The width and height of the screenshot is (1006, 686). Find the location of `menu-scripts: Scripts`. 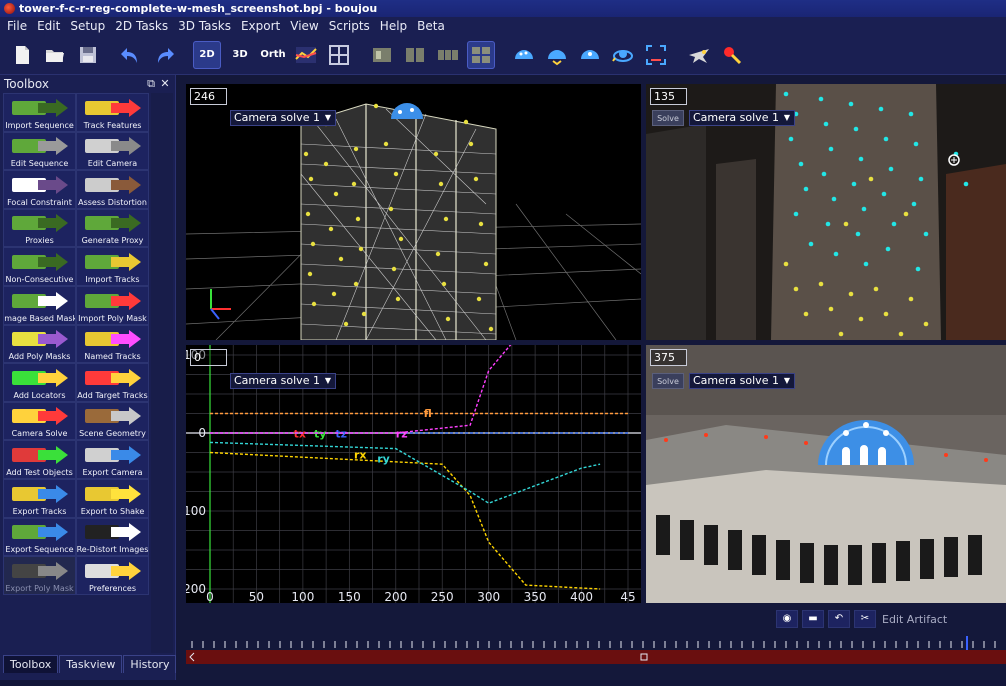

menu-scripts: Scripts is located at coordinates (349, 26).